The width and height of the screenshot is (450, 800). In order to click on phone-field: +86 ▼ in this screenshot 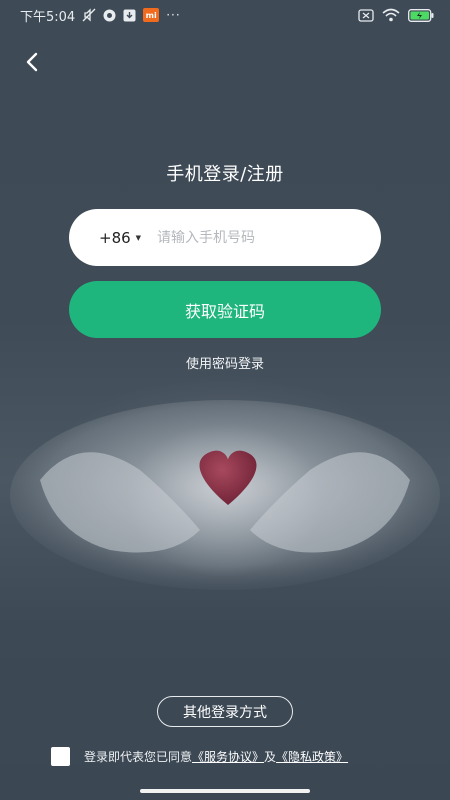, I will do `click(225, 237)`.